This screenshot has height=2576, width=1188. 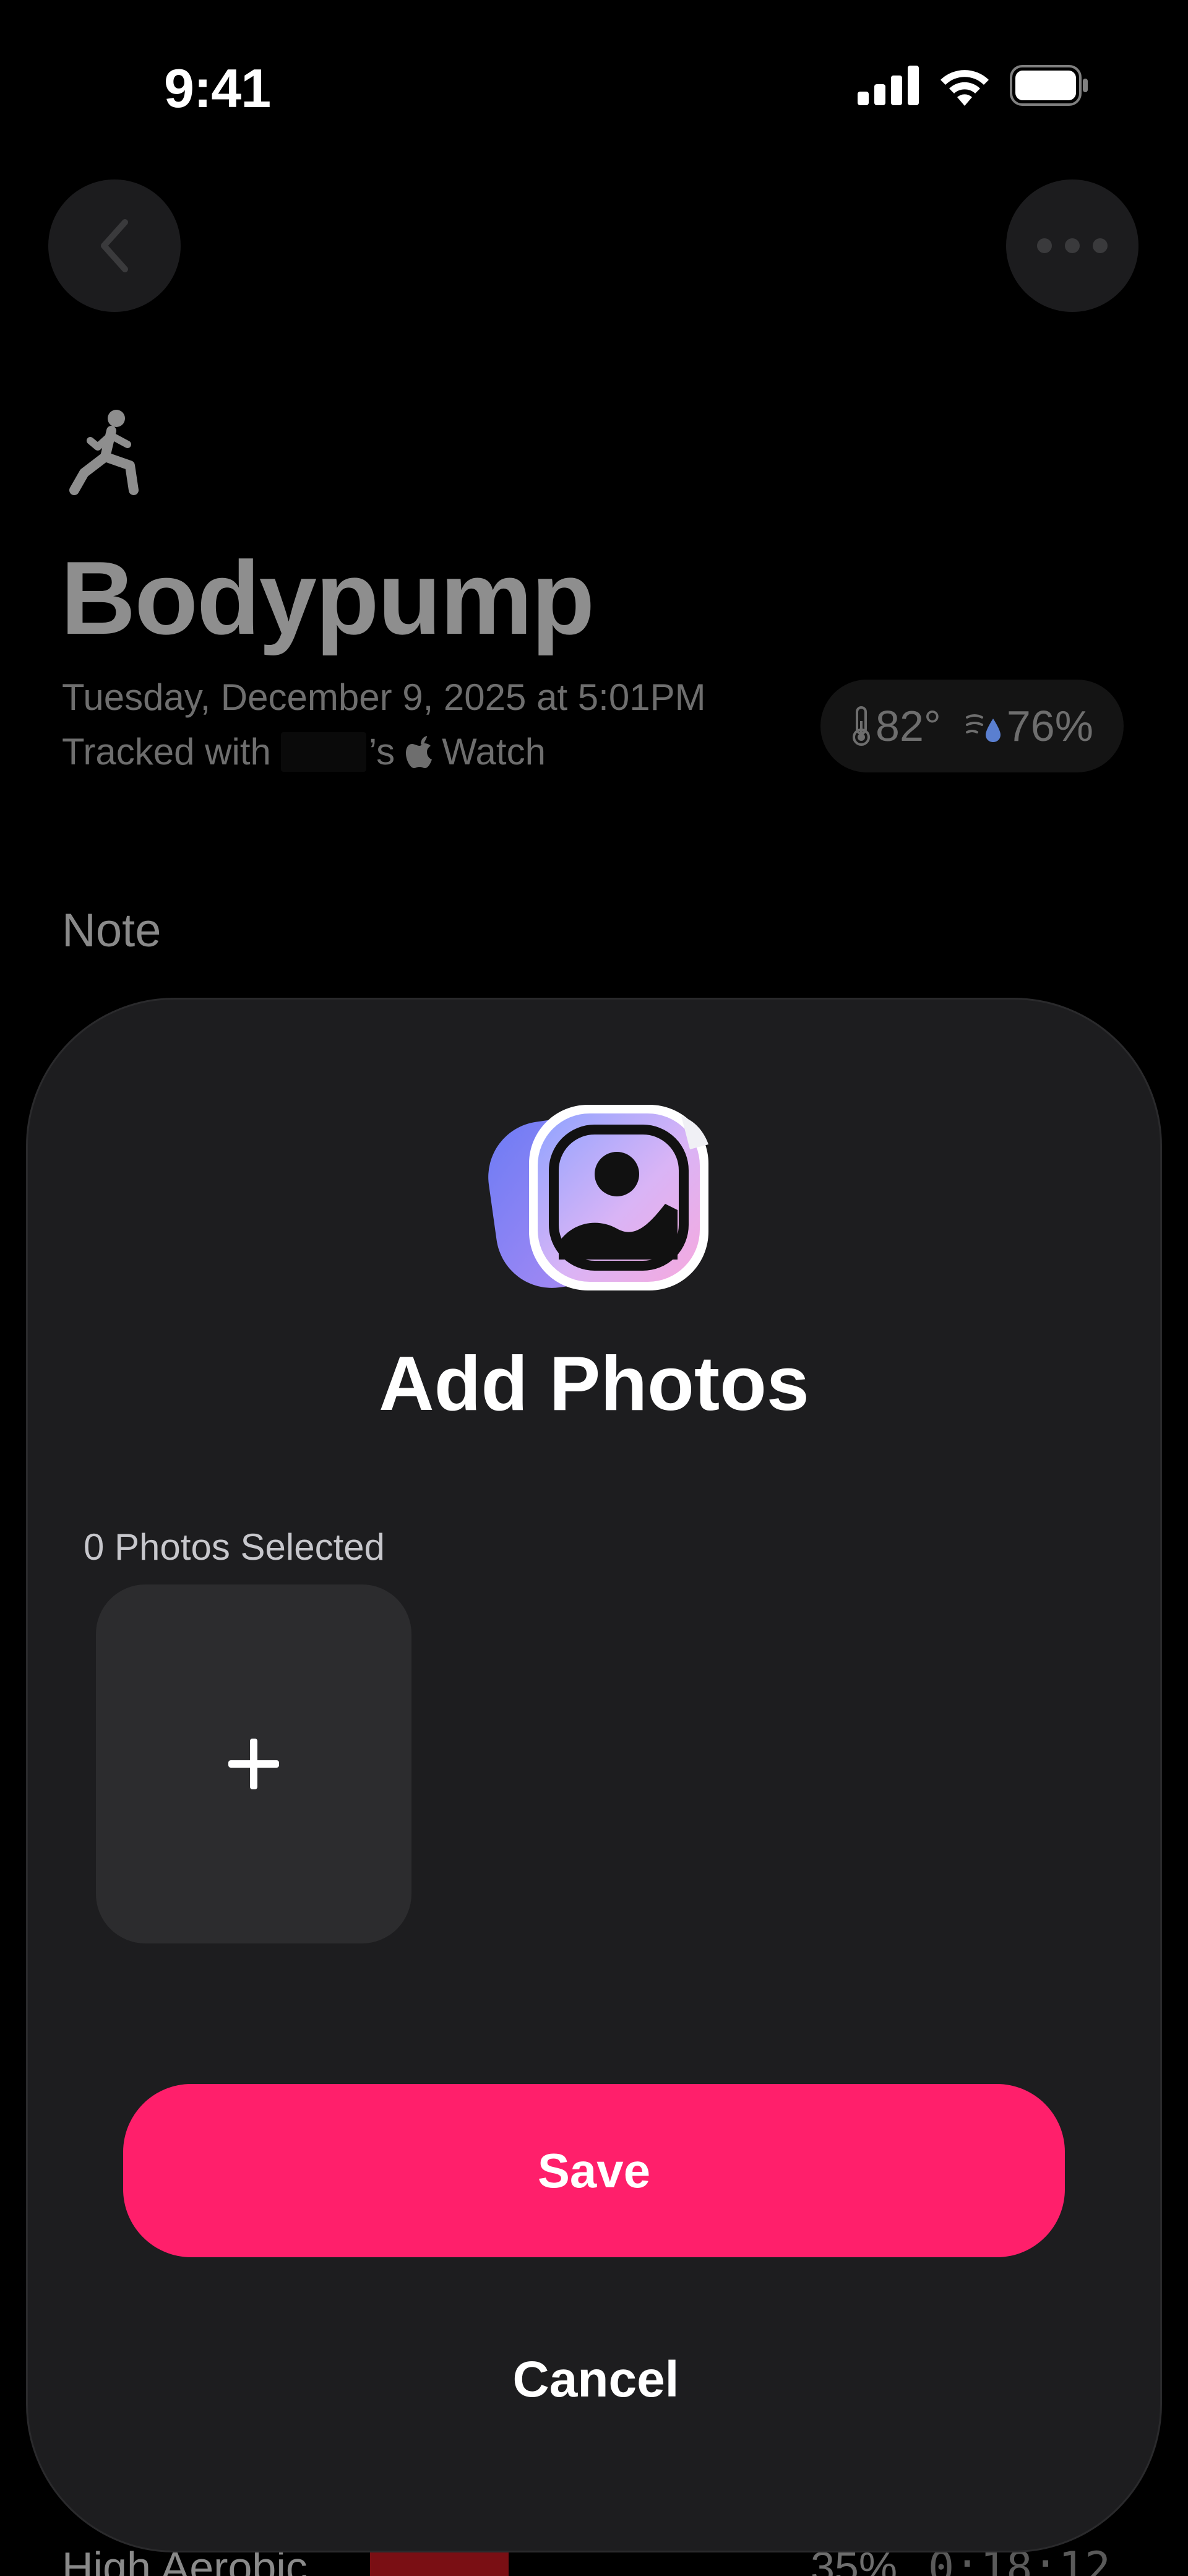 I want to click on humidity-item: 76%, so click(x=1029, y=726).